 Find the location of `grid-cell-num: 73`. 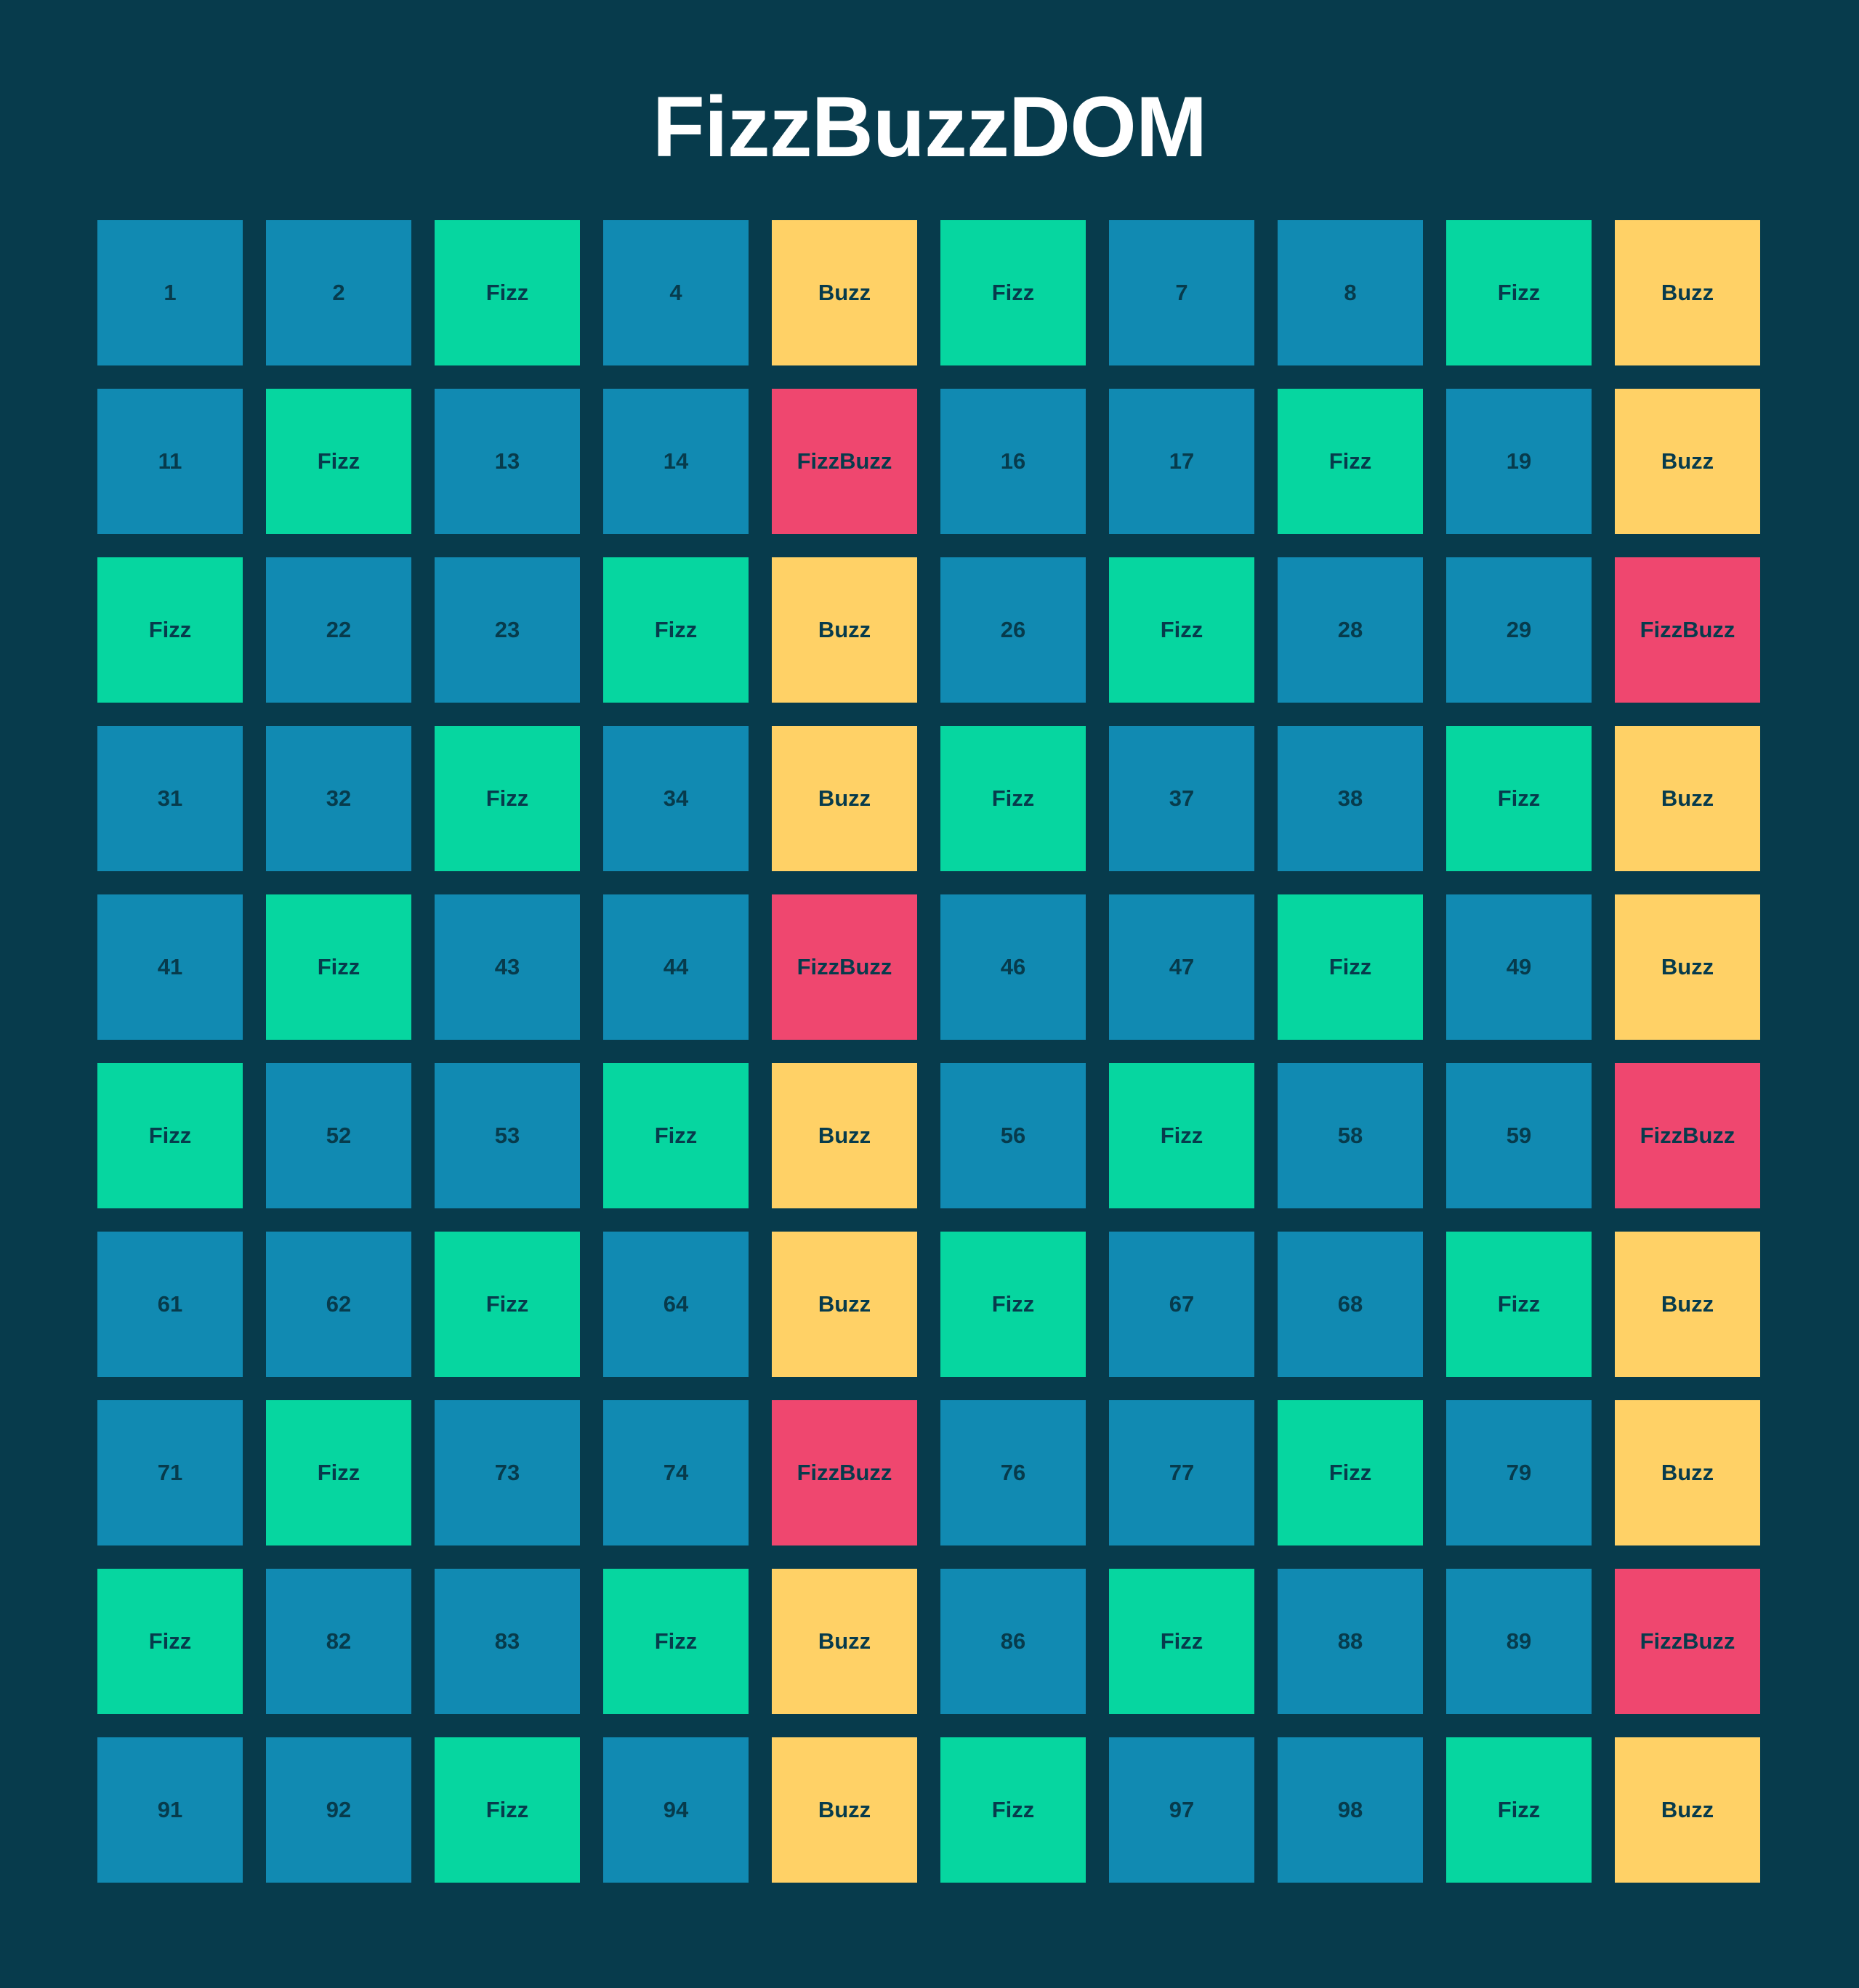

grid-cell-num: 73 is located at coordinates (507, 1472).